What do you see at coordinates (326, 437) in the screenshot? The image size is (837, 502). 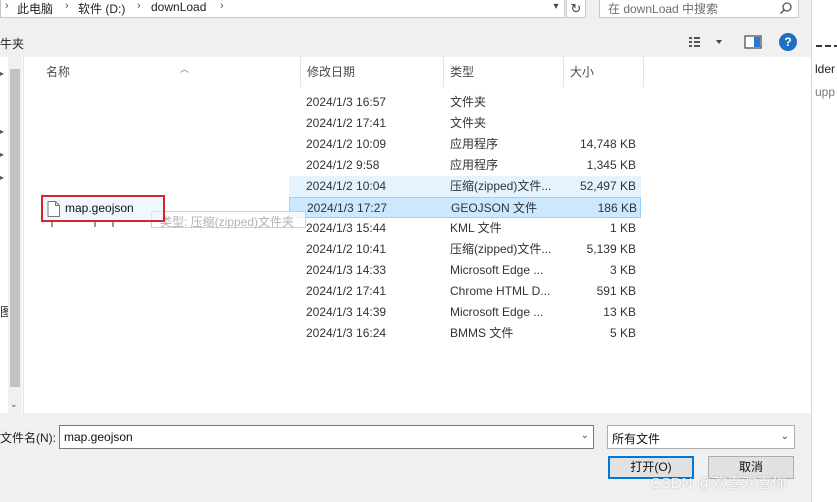 I see `file-name-input: map.geojson ⌄` at bounding box center [326, 437].